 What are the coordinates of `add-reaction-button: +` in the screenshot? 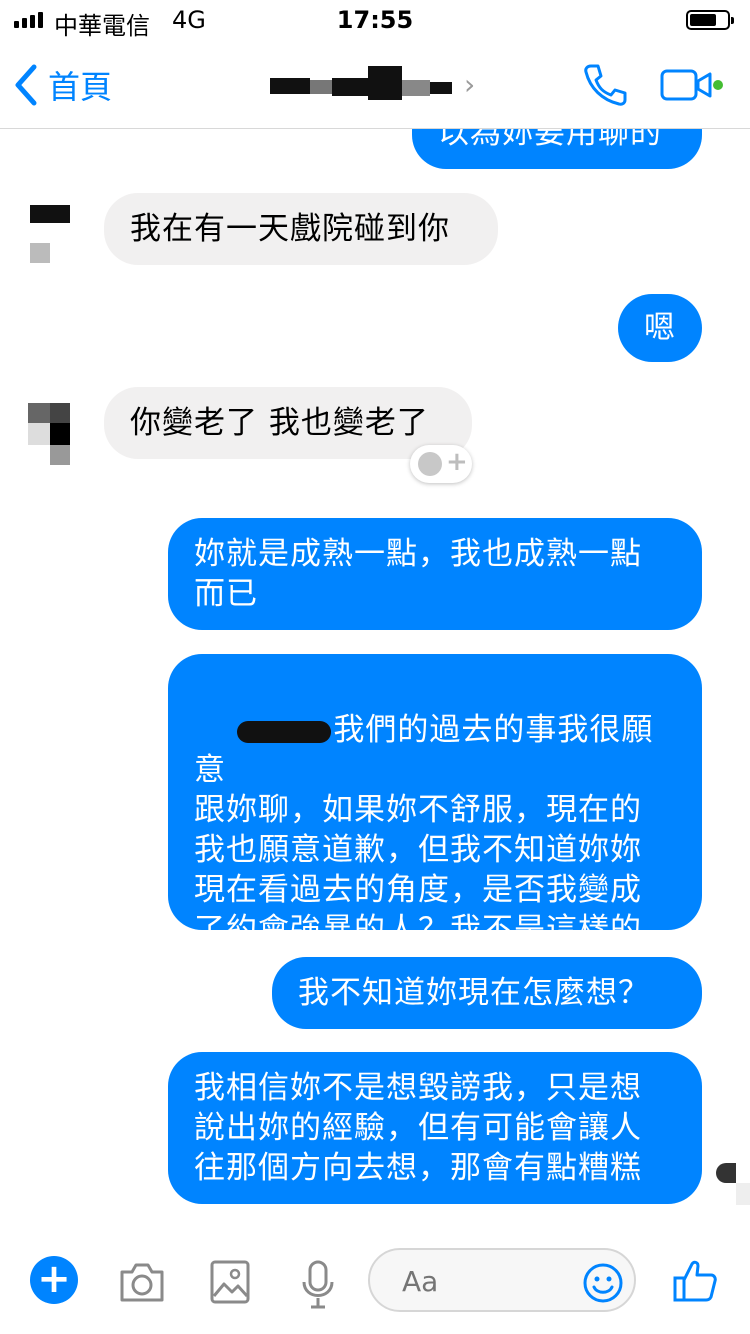 It's located at (441, 464).